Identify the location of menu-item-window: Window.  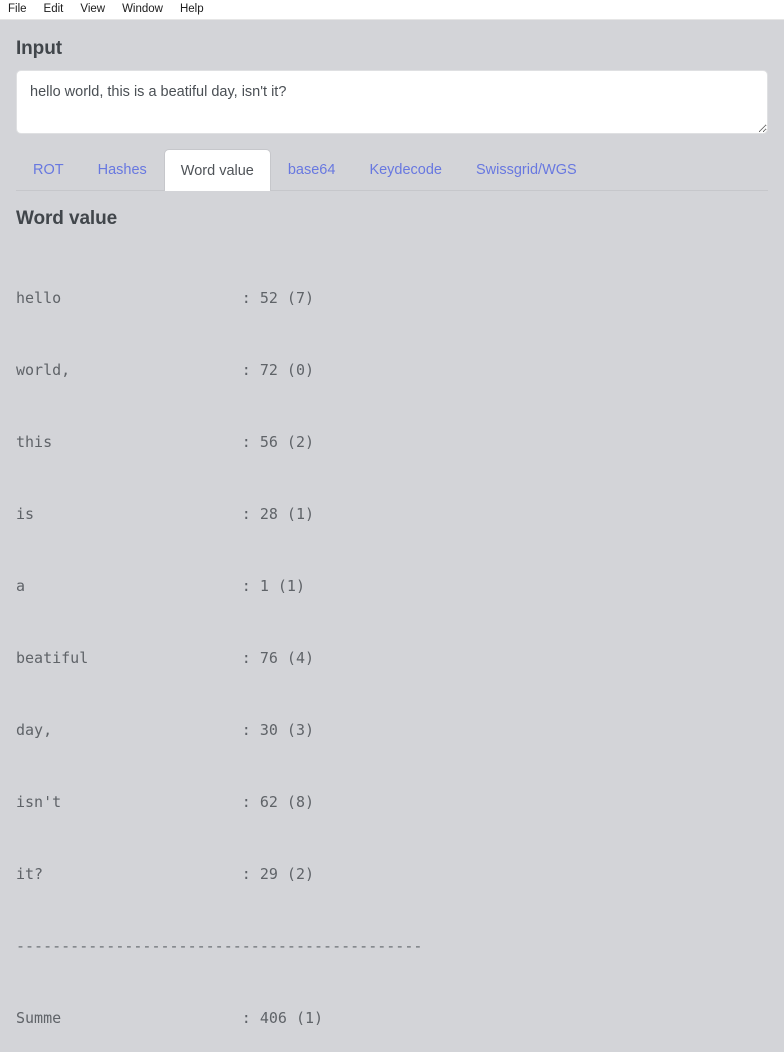
(147, 9).